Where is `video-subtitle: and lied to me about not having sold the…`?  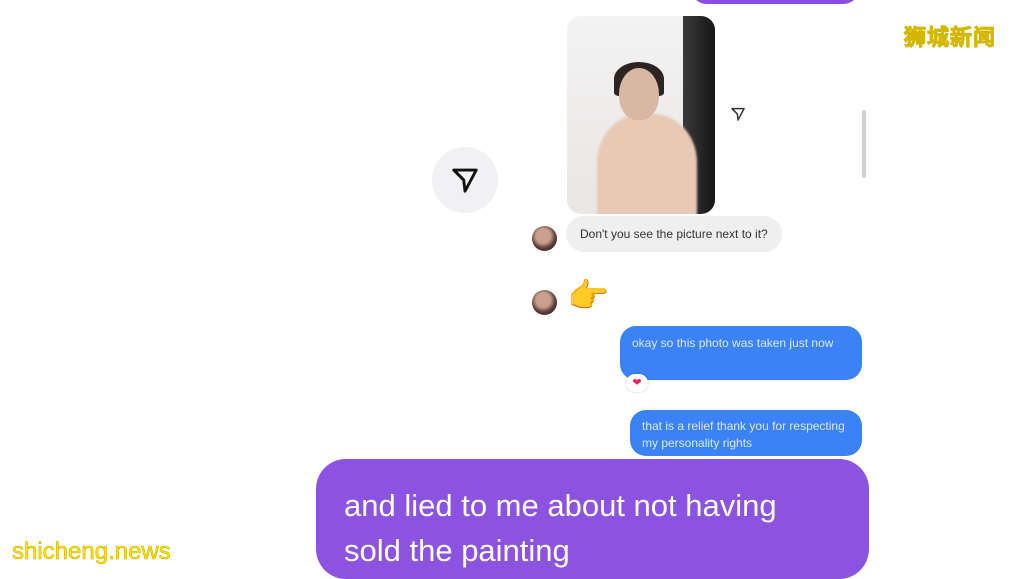
video-subtitle: and lied to me about not having sold the… is located at coordinates (592, 519).